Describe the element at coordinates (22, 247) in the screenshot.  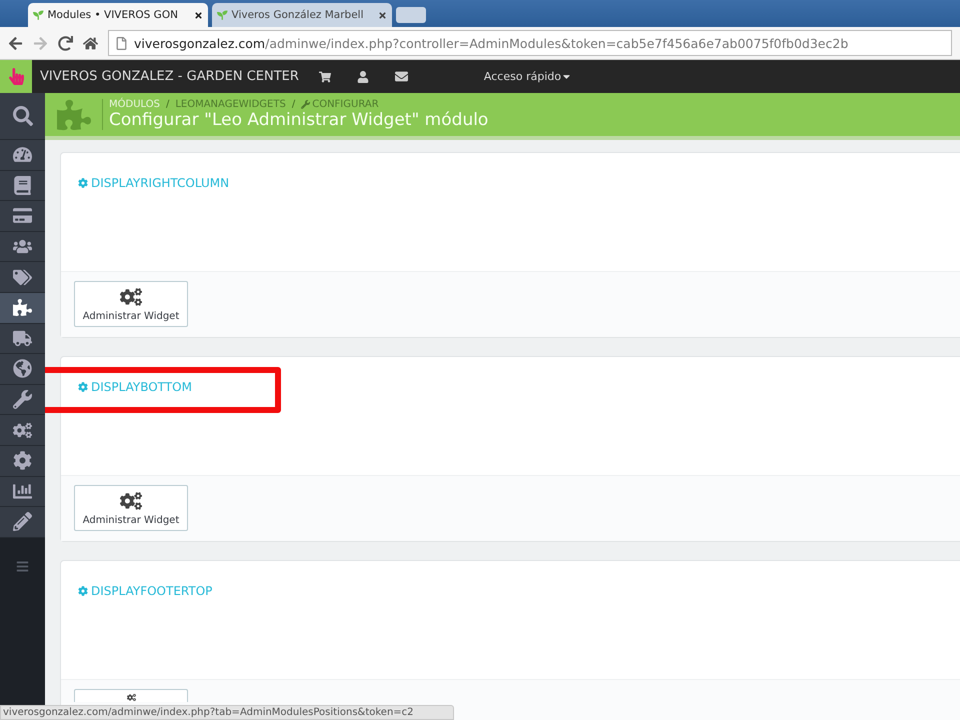
I see `users-icon` at that location.